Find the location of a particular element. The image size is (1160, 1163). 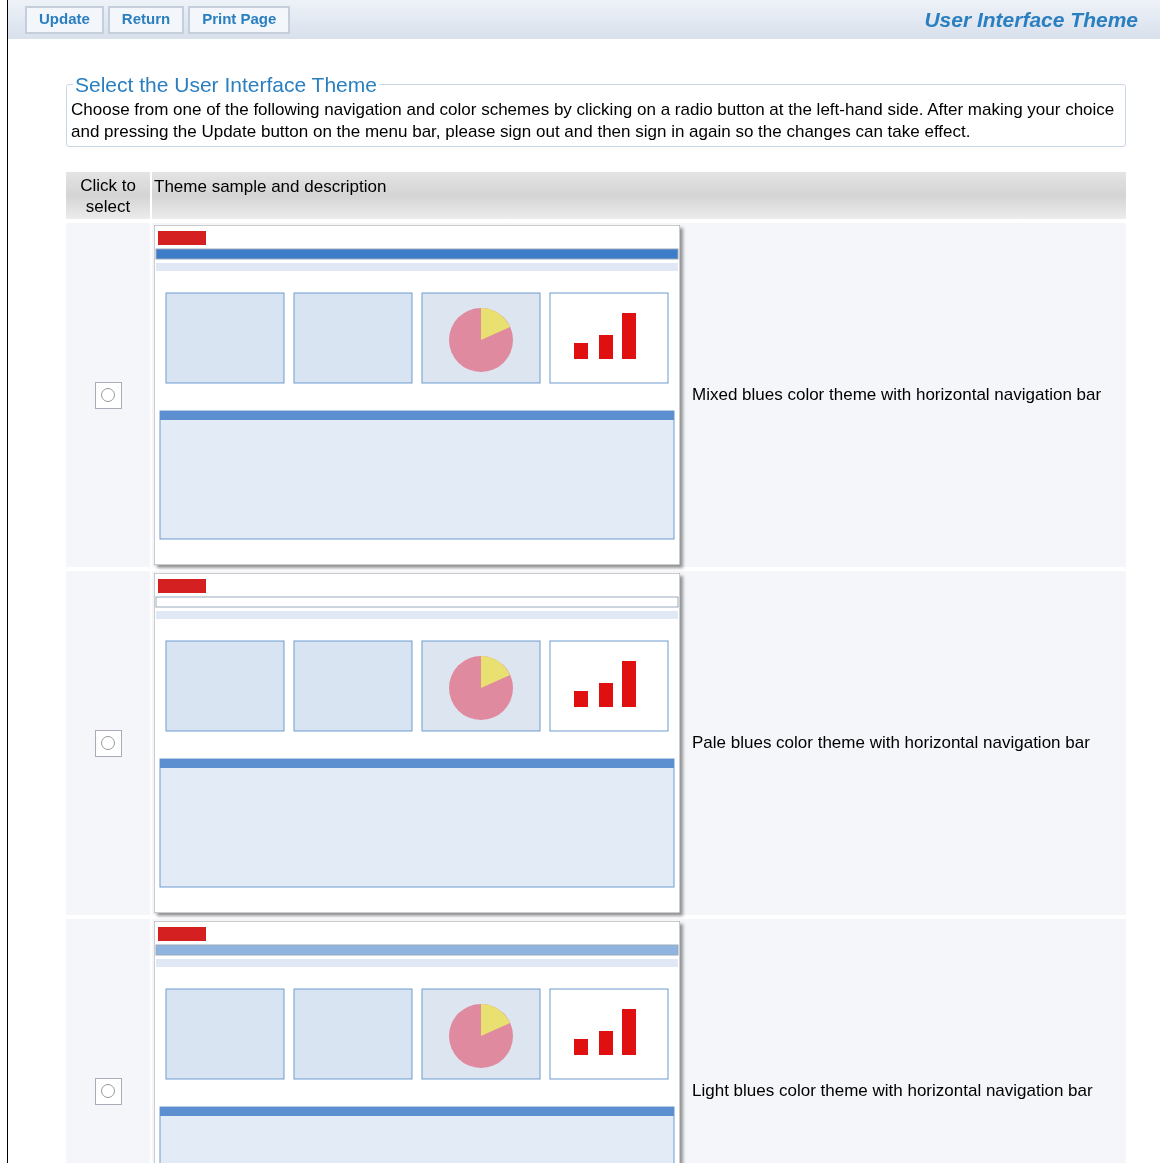

page-title: User Interface Theme is located at coordinates (1031, 19).